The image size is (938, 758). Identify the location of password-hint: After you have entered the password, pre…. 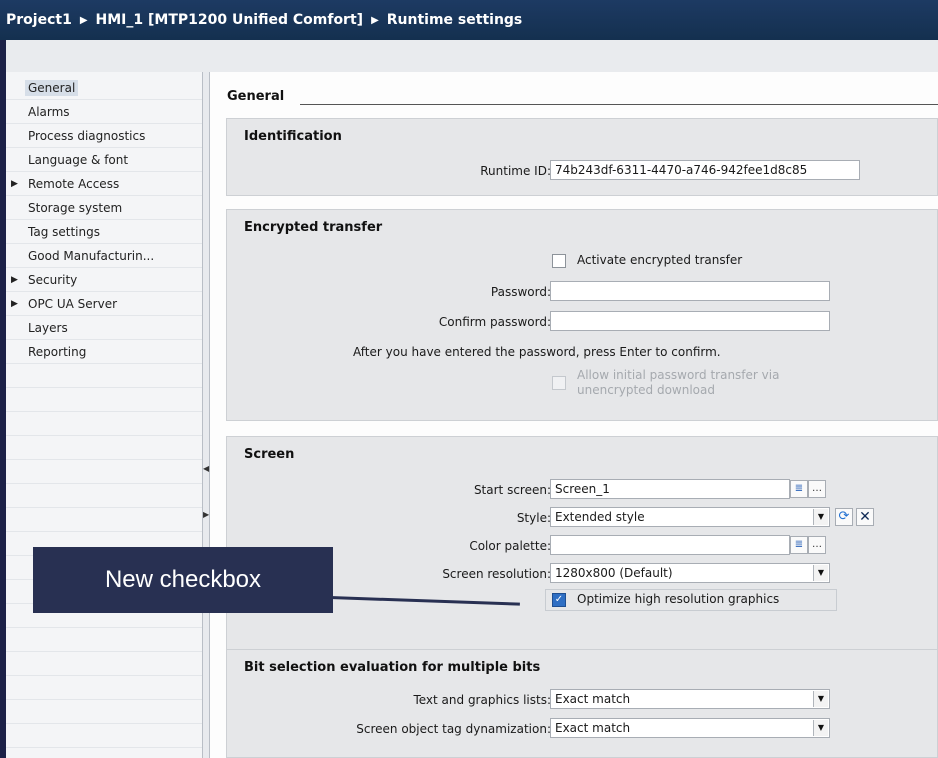
(537, 352).